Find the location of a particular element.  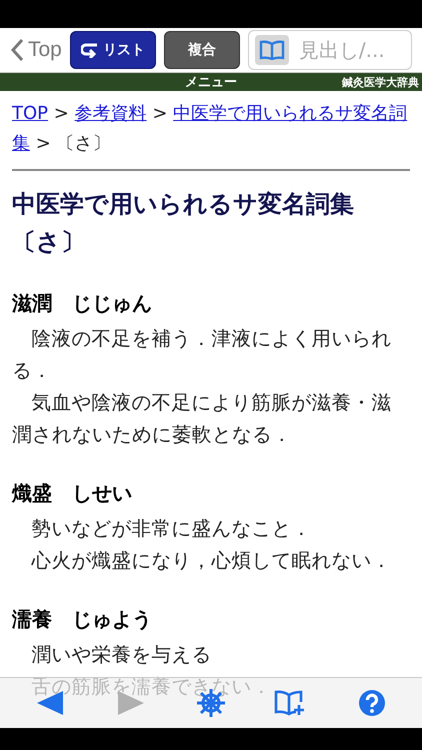

entry-heading: 濡養 じゅよう is located at coordinates (82, 619).